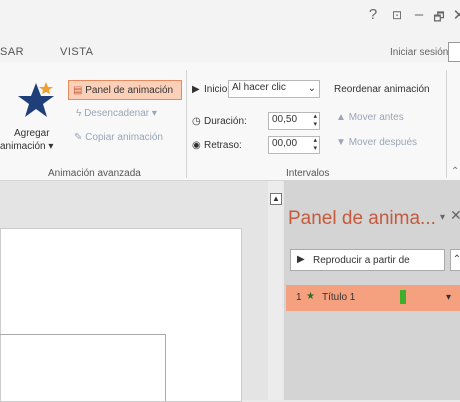  What do you see at coordinates (311, 88) in the screenshot?
I see `chevron-down-icon: ⌄` at bounding box center [311, 88].